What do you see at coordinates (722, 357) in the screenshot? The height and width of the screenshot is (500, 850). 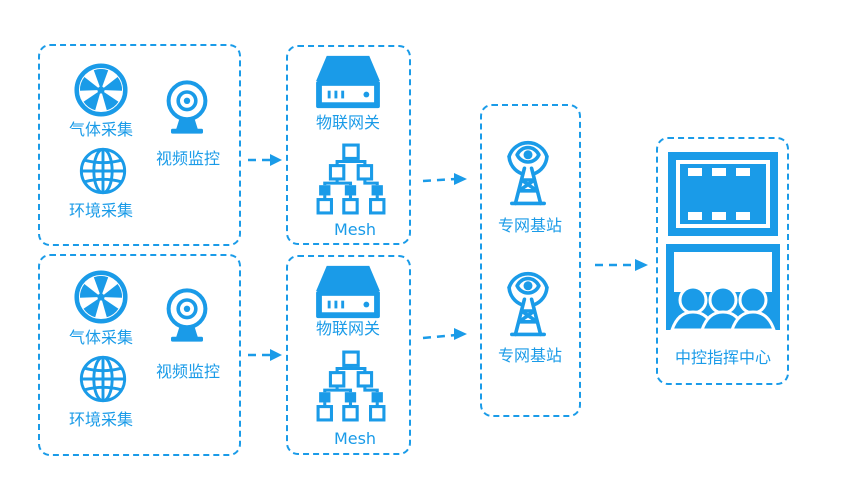 I see `command-center-label: 中控指挥中心` at bounding box center [722, 357].